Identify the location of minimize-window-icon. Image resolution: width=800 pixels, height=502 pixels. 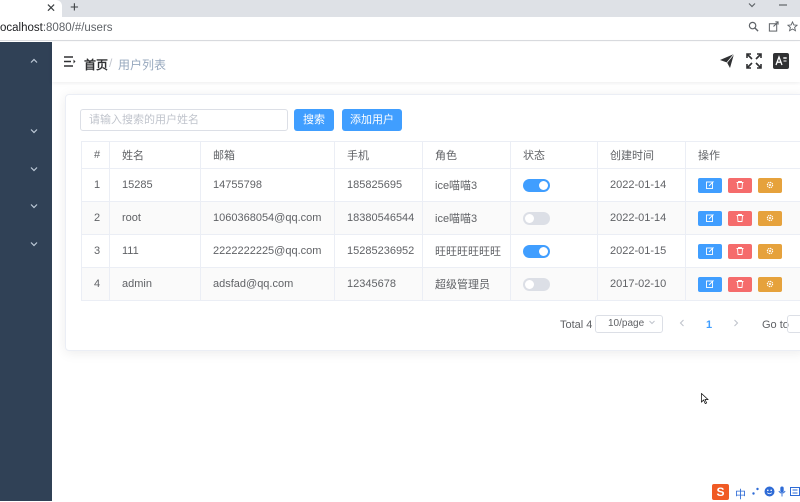
(783, 6).